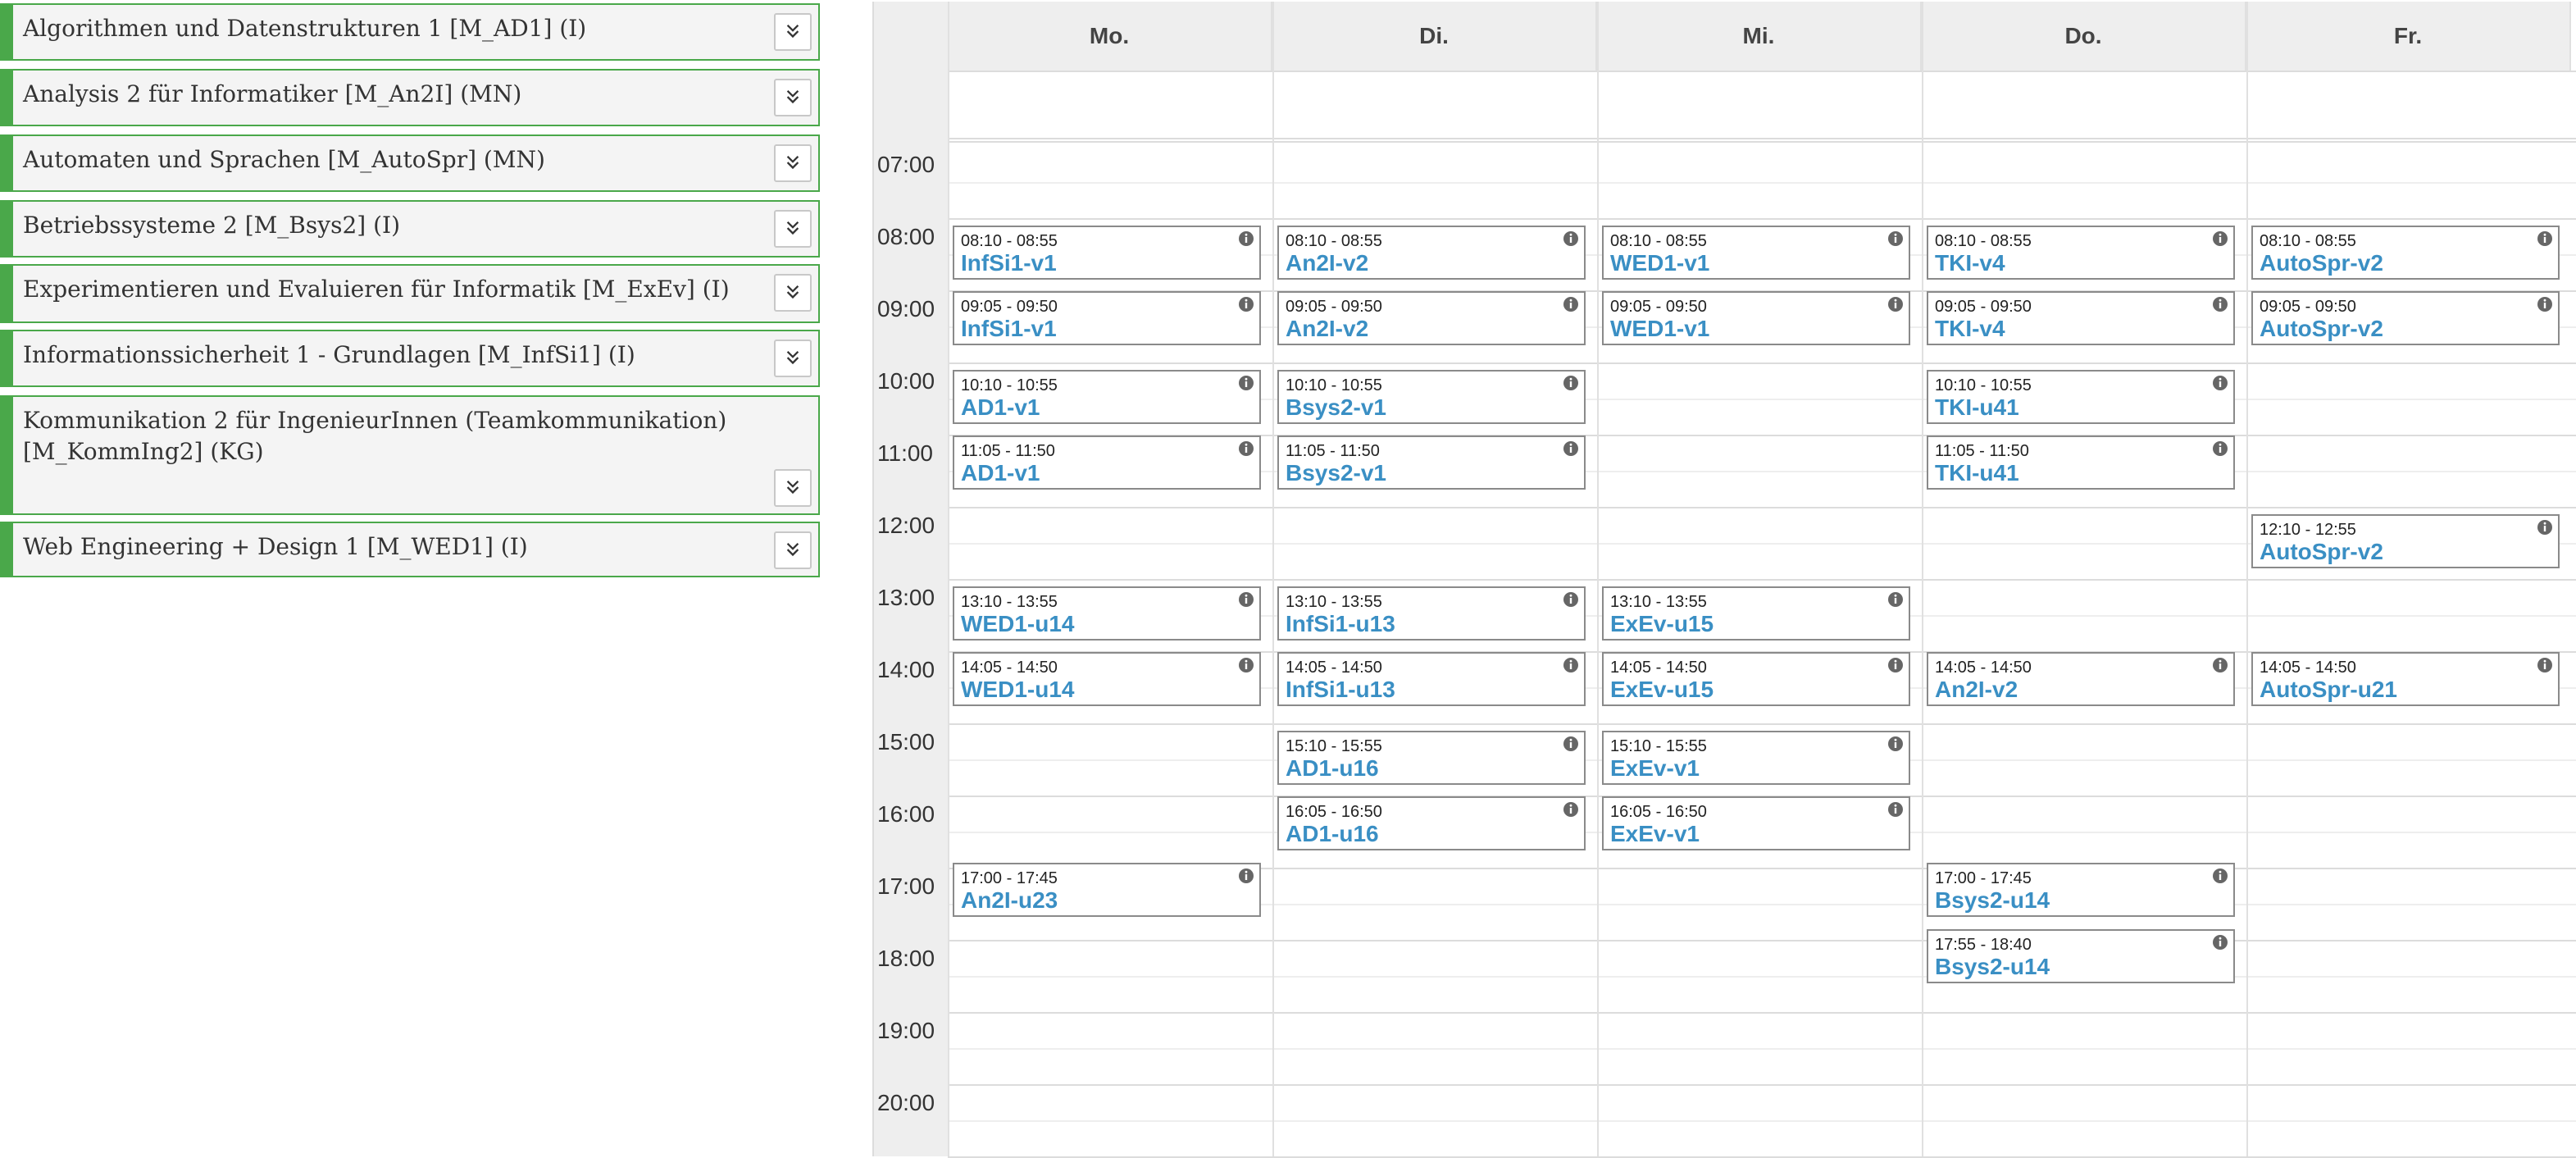 This screenshot has height=1158, width=2576. Describe the element at coordinates (2081, 252) in the screenshot. I see `calendar-event: 08:10 - 08:55 TKI-v4` at that location.